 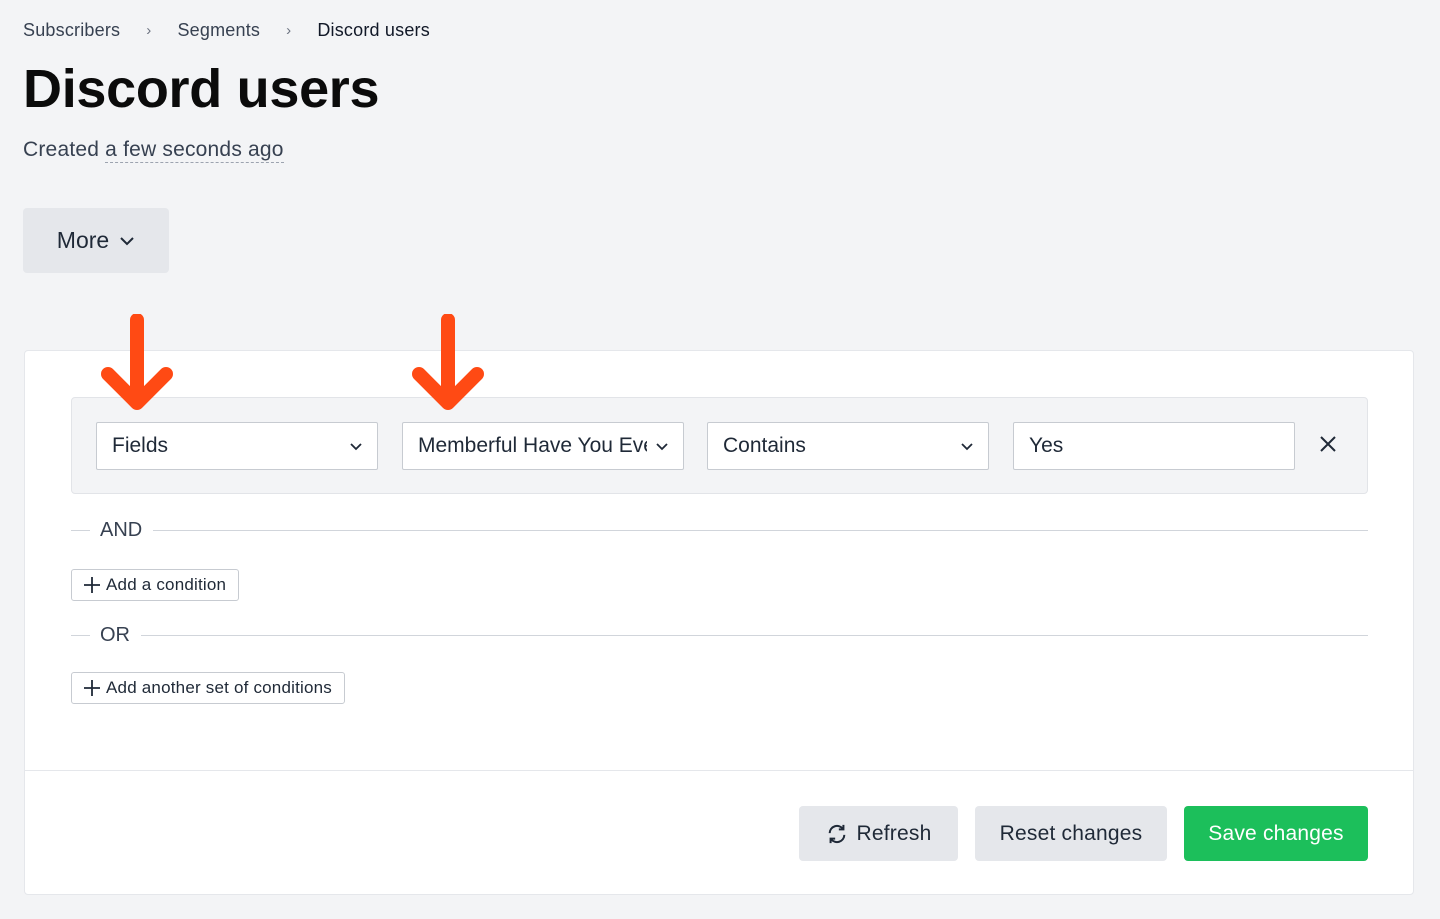 I want to click on breadcrumb: Subscribers › Segments › Discord users, so click(x=226, y=30).